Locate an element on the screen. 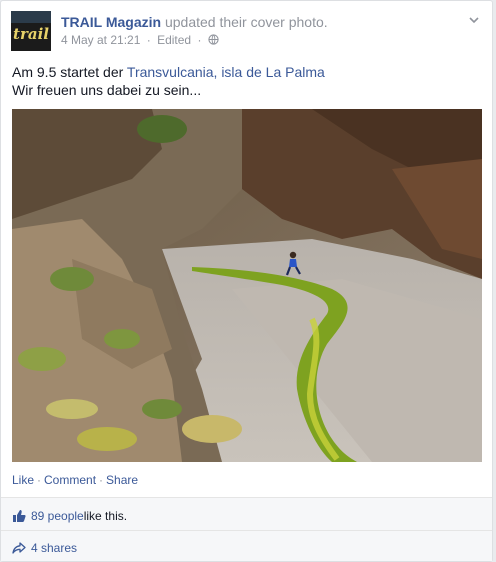 The height and width of the screenshot is (562, 496). post-action-text: updated their cover photo. is located at coordinates (246, 22).